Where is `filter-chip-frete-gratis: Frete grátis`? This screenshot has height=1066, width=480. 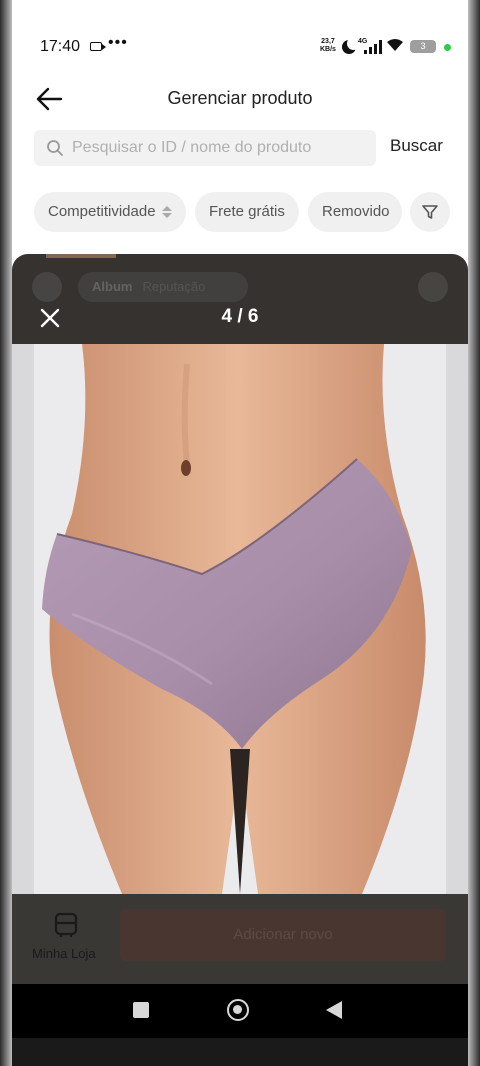 filter-chip-frete-gratis: Frete grátis is located at coordinates (247, 212).